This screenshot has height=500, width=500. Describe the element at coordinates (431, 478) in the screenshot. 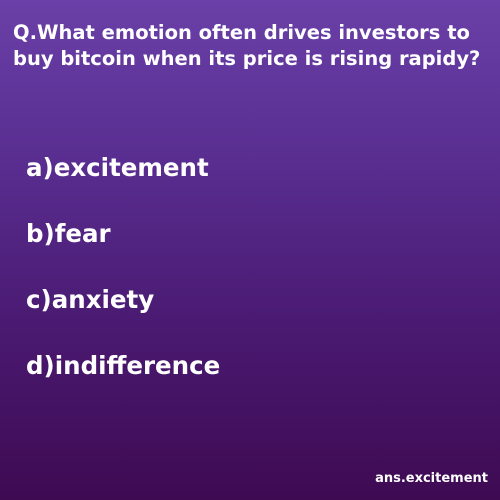

I see `answer-text: ans.excitement` at that location.